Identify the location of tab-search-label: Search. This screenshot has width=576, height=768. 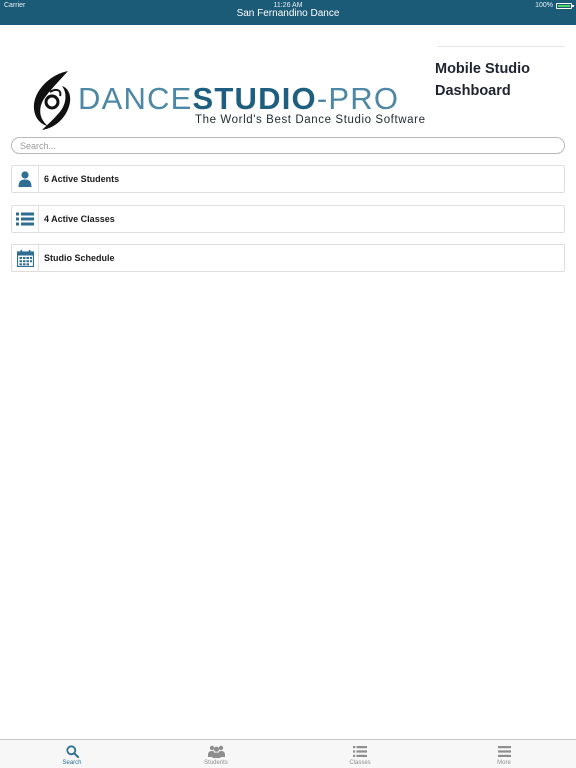
(72, 763).